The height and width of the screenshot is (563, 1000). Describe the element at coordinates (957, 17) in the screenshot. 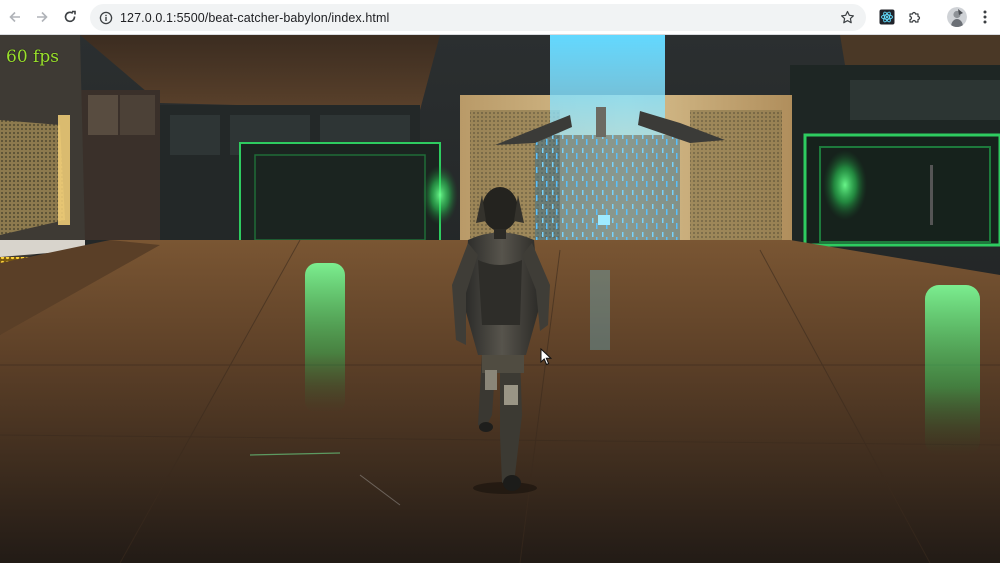

I see `avatar` at that location.